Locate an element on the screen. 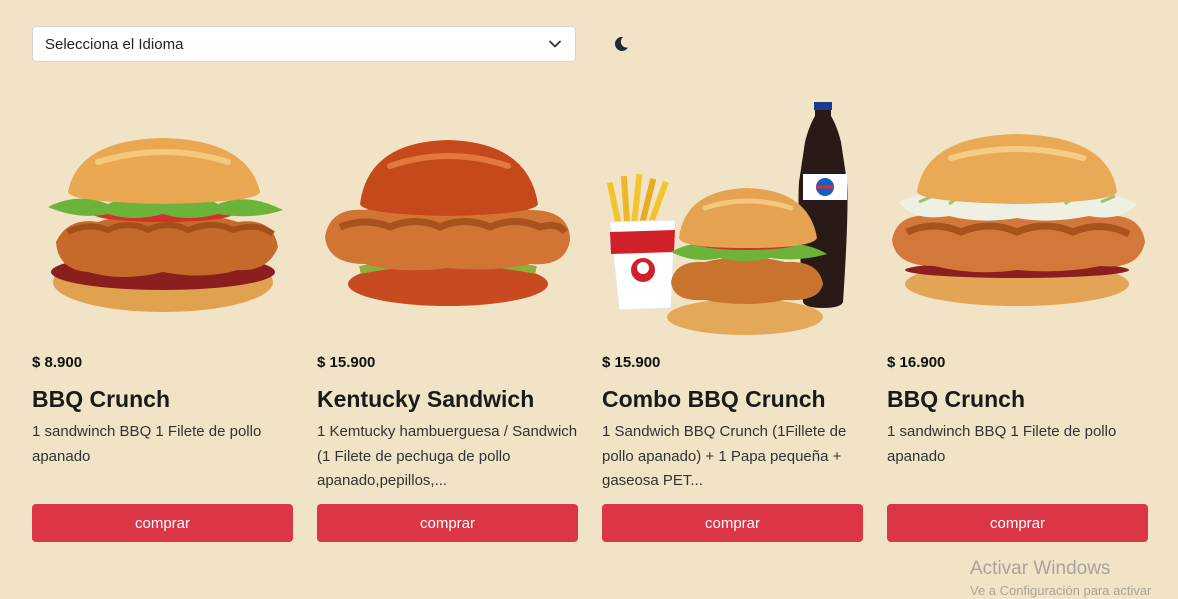  product-title: Combo BBQ Crunch is located at coordinates (714, 399).